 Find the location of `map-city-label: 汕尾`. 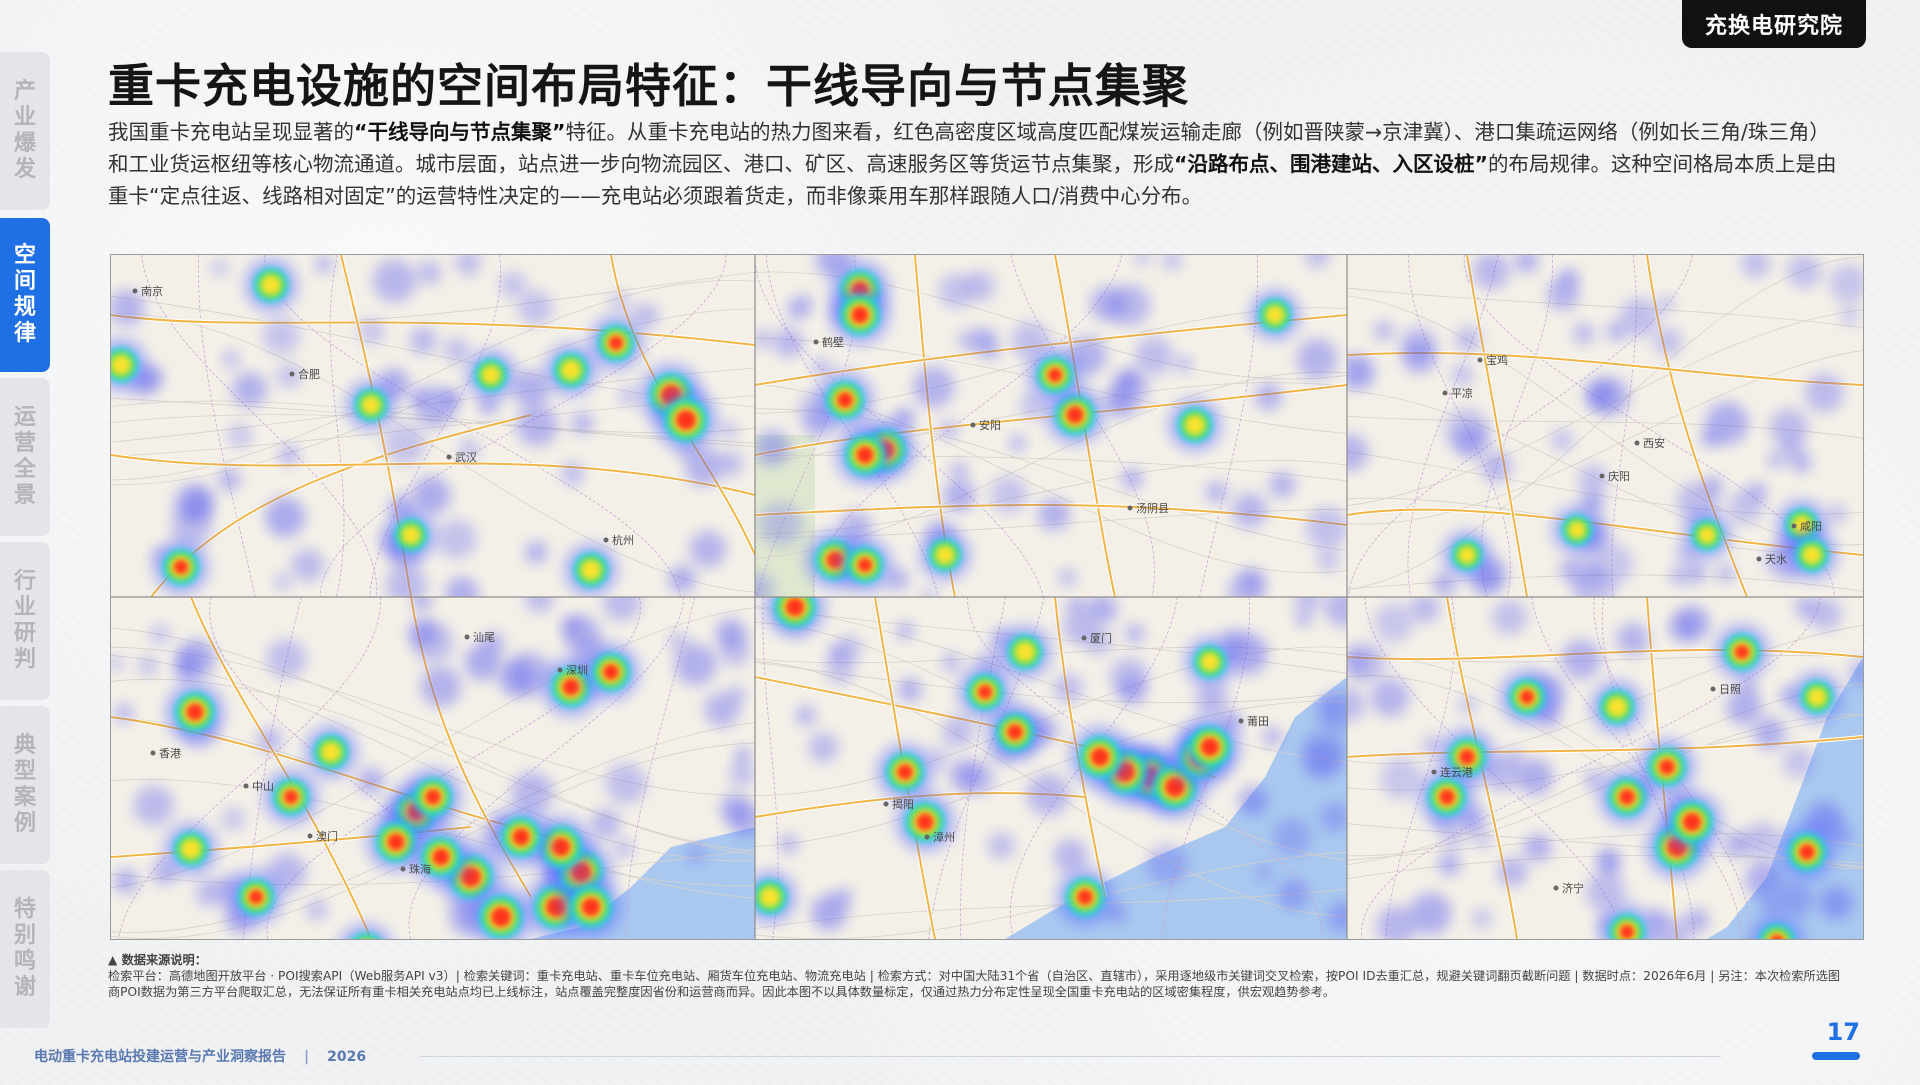

map-city-label: 汕尾 is located at coordinates (484, 637).